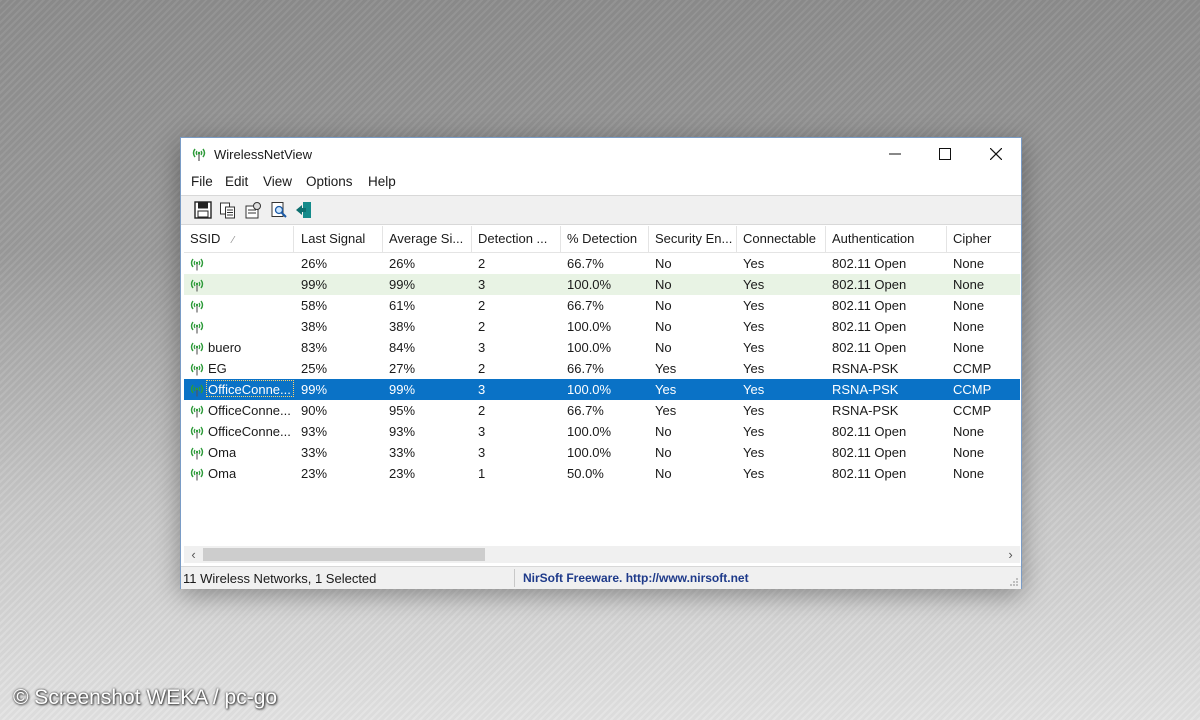 This screenshot has width=1200, height=720. I want to click on minimize-button, so click(895, 154).